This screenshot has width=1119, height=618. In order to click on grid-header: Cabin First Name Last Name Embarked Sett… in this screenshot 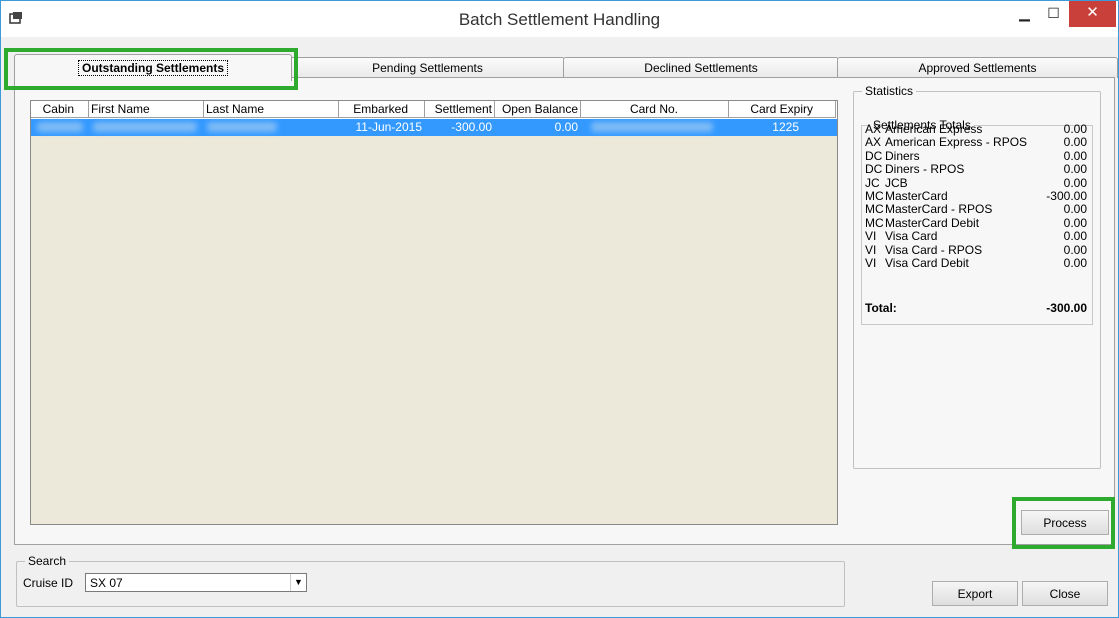, I will do `click(434, 110)`.